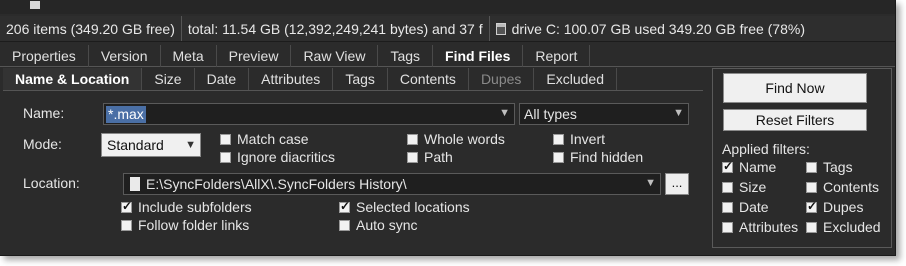 This screenshot has width=906, height=266. Describe the element at coordinates (125, 56) in the screenshot. I see `tab-version: Version` at that location.